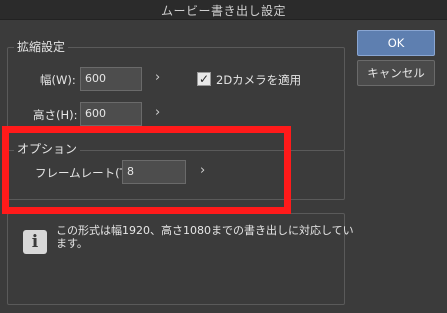 The width and height of the screenshot is (447, 313). I want to click on checkmark-icon: ✓, so click(204, 79).